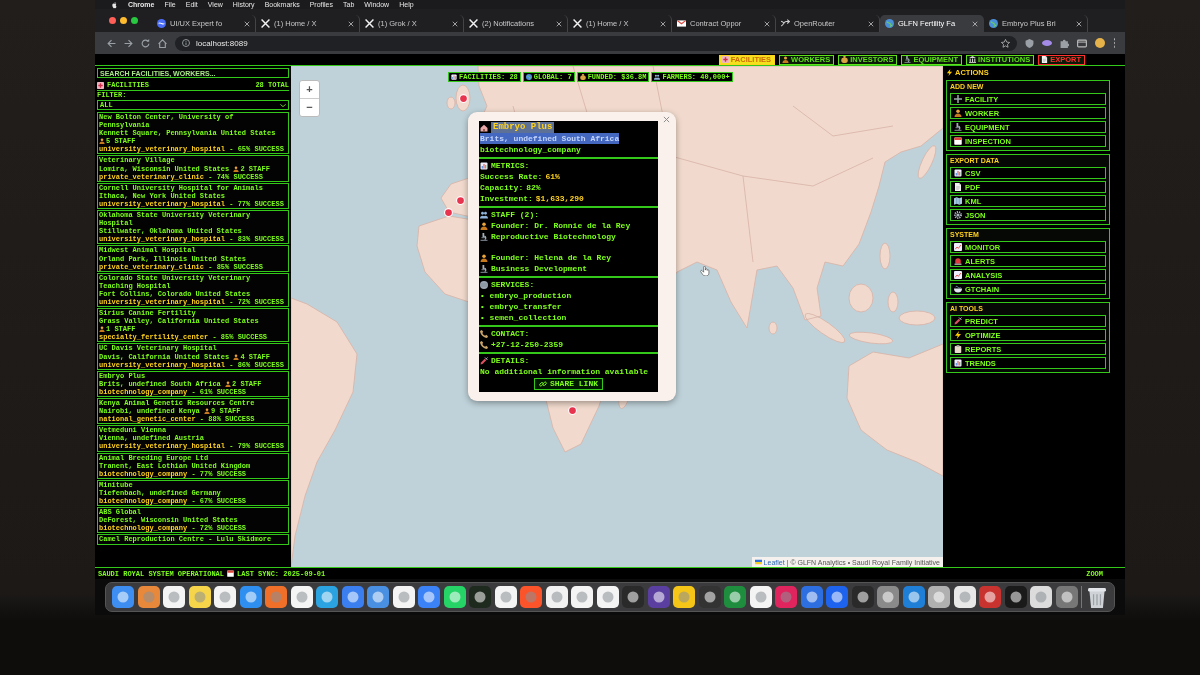 The width and height of the screenshot is (1200, 675). I want to click on oval-icon, so click(1047, 43).